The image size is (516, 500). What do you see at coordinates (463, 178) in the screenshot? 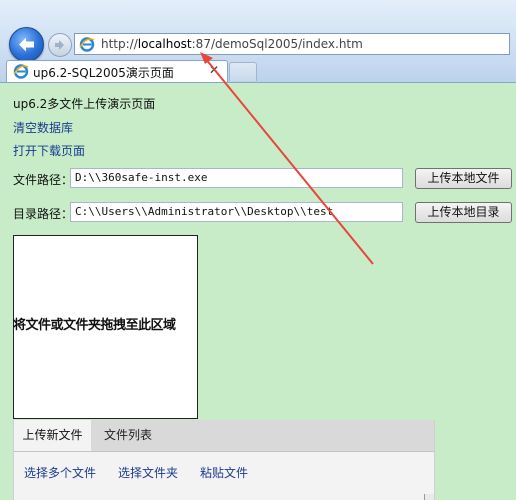
I see `upload-local-file-button: 上传本地文件` at bounding box center [463, 178].